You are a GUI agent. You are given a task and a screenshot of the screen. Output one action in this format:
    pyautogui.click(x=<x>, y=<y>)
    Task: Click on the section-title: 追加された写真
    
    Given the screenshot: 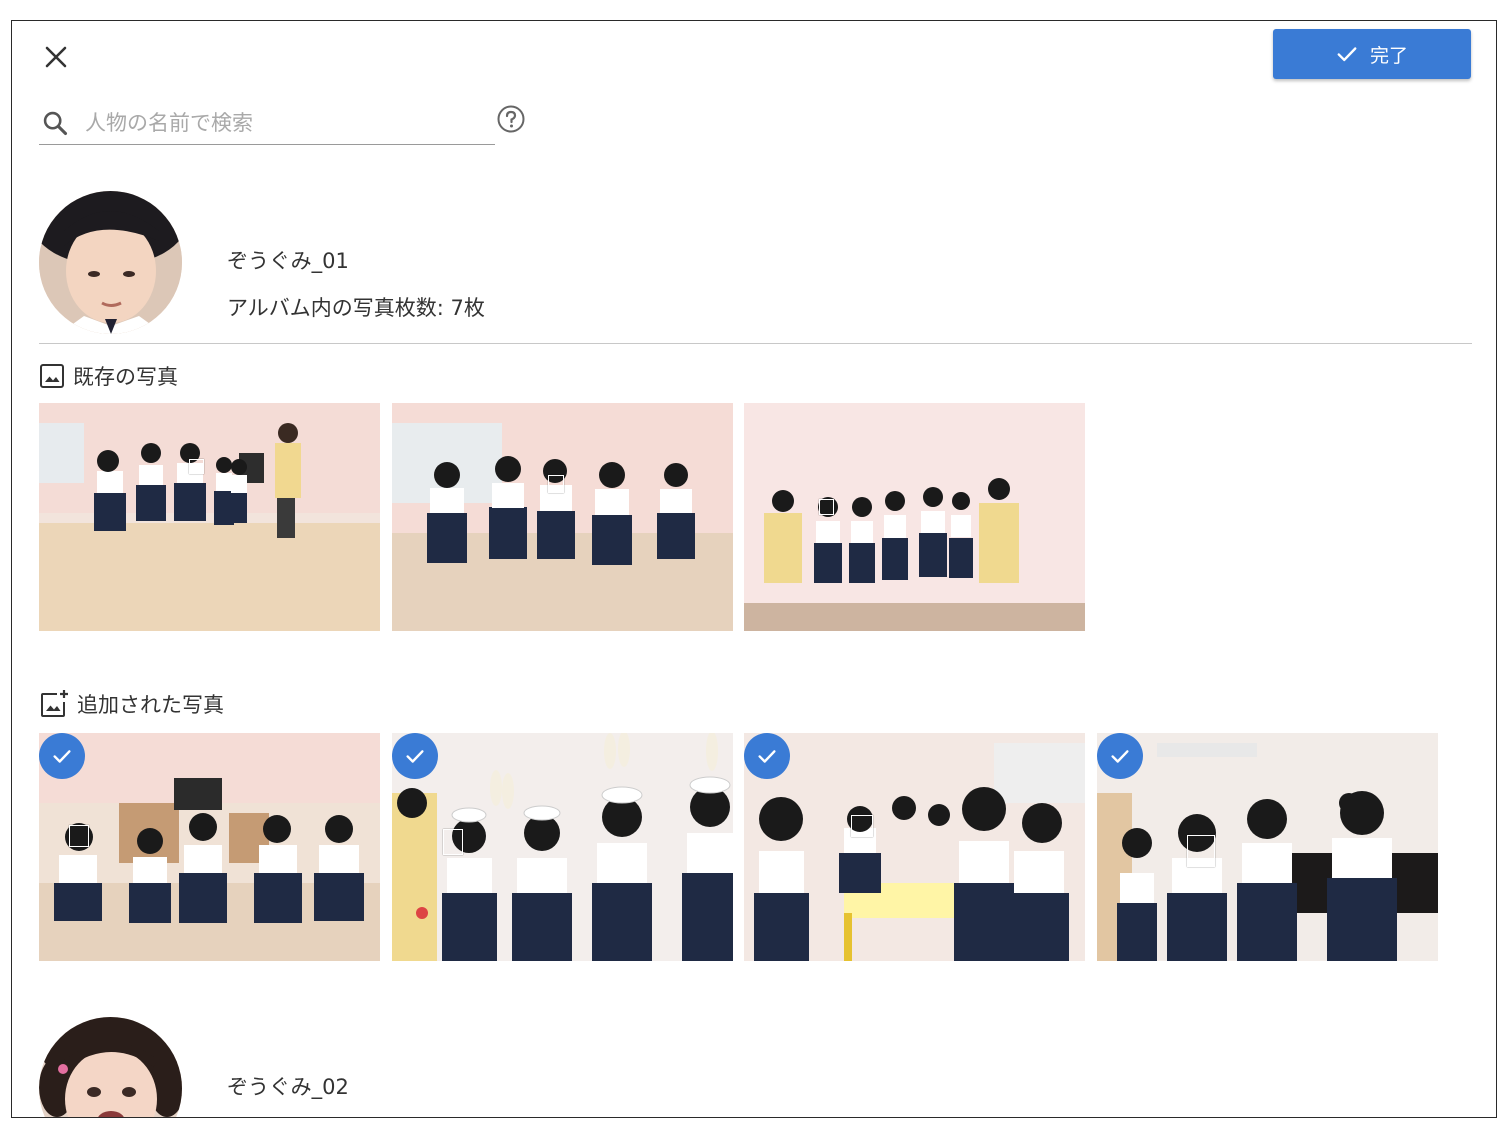 What is the action you would take?
    pyautogui.click(x=150, y=705)
    